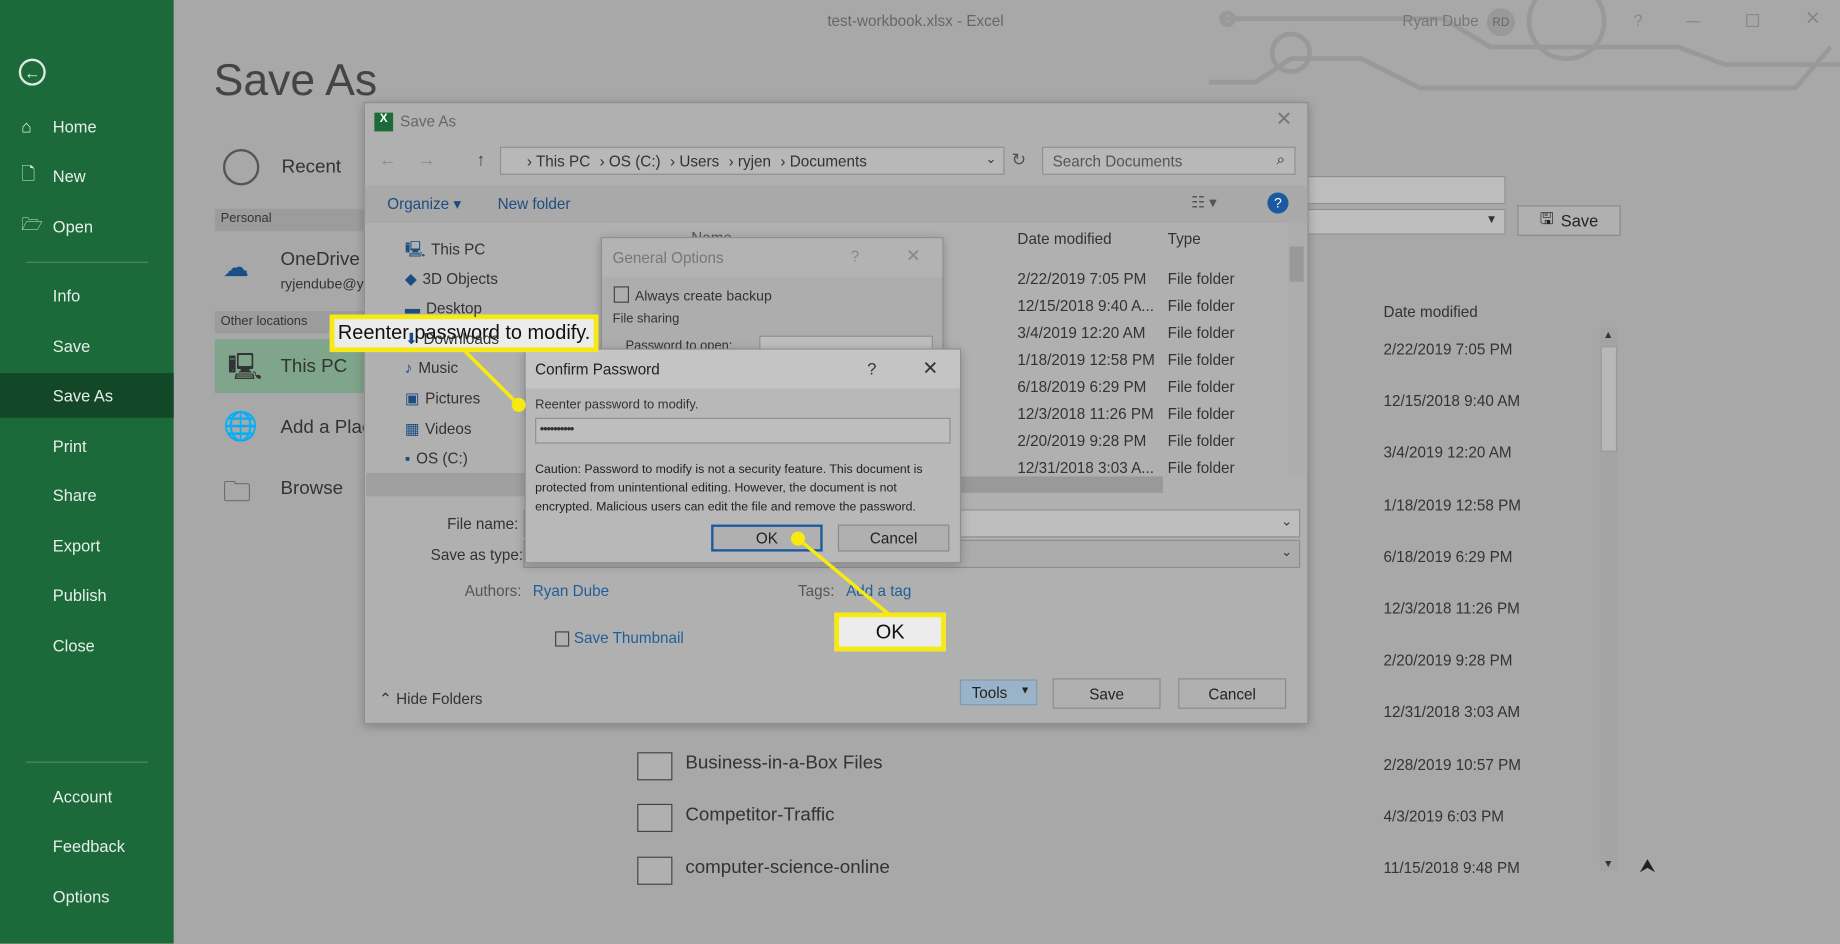  I want to click on label: Pictures, so click(453, 398).